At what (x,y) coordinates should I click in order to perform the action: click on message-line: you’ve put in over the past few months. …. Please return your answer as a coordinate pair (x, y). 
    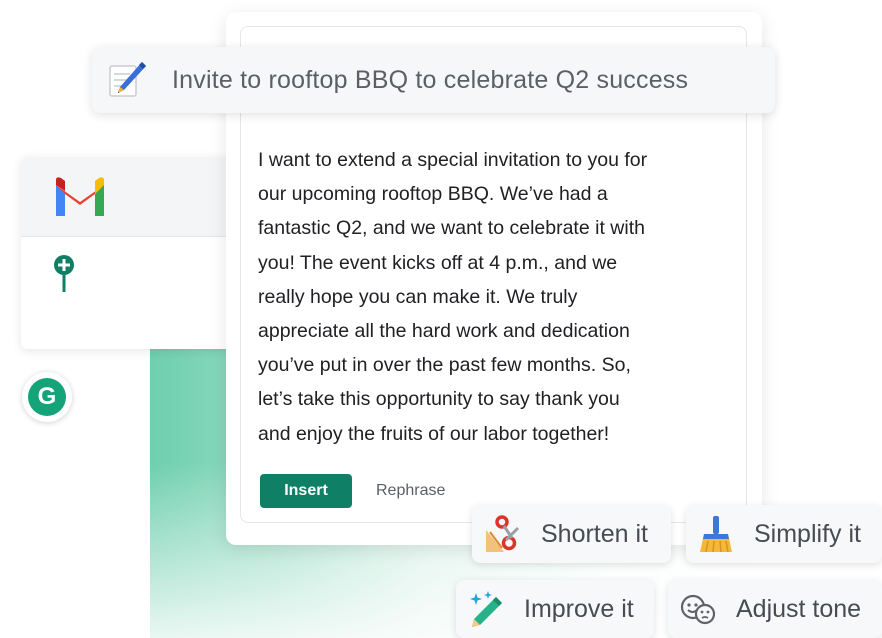
    Looking at the image, I should click on (444, 365).